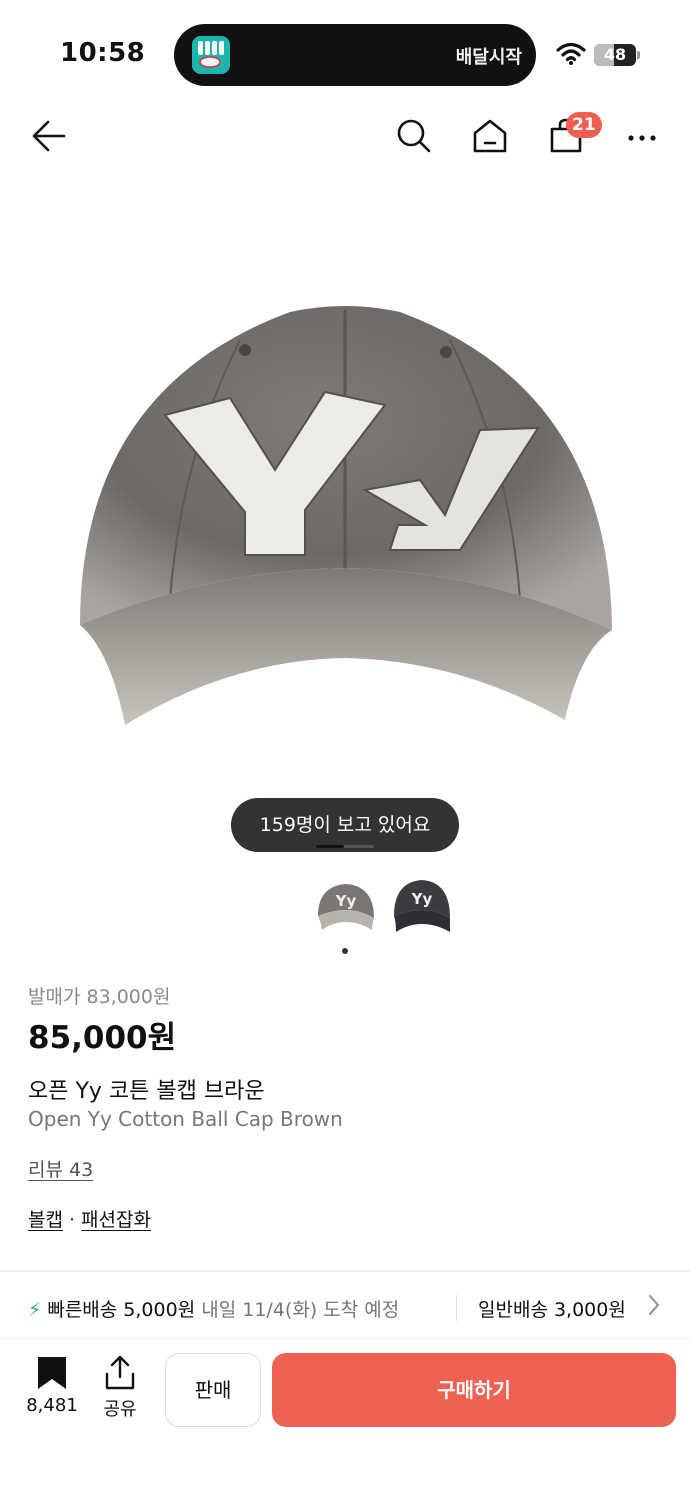 The height and width of the screenshot is (1500, 690). I want to click on search-button, so click(414, 136).